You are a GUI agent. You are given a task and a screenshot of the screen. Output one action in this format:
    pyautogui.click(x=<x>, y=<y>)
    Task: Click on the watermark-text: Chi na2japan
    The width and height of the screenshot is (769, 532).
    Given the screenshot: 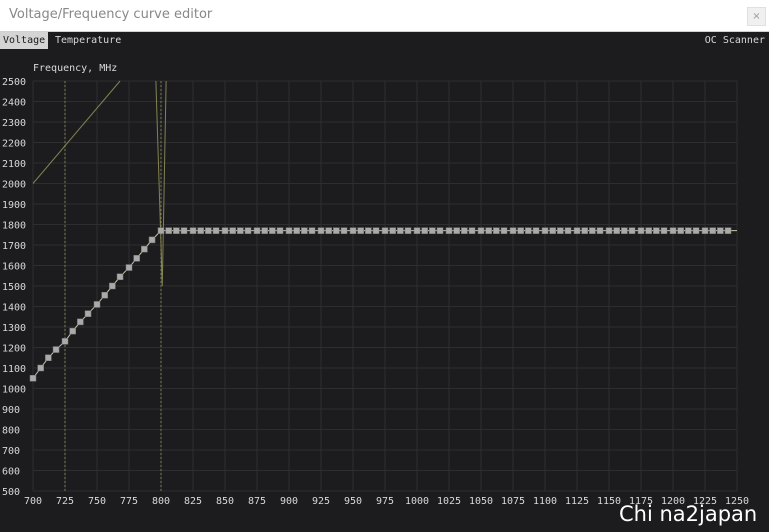 What is the action you would take?
    pyautogui.click(x=688, y=514)
    